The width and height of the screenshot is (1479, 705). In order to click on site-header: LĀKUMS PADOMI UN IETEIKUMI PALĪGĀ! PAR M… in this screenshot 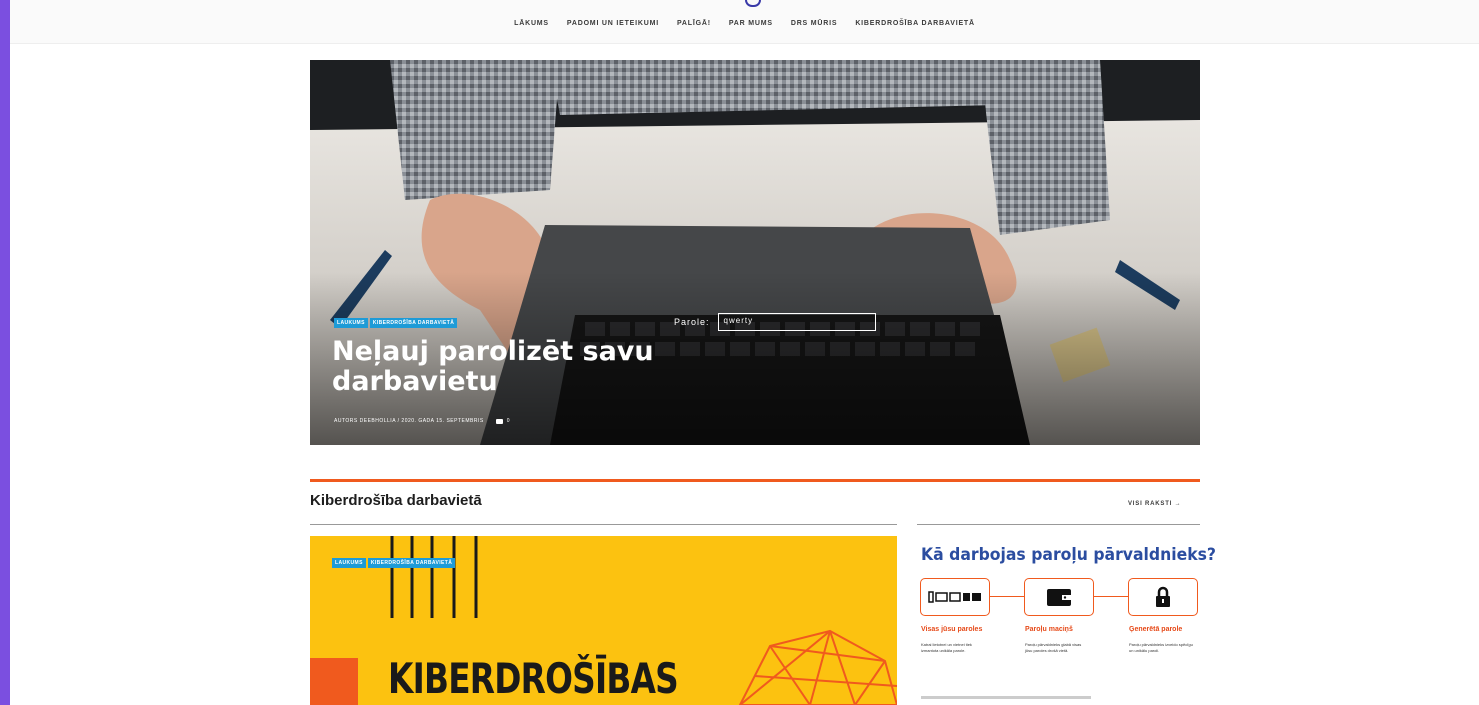, I will do `click(744, 22)`.